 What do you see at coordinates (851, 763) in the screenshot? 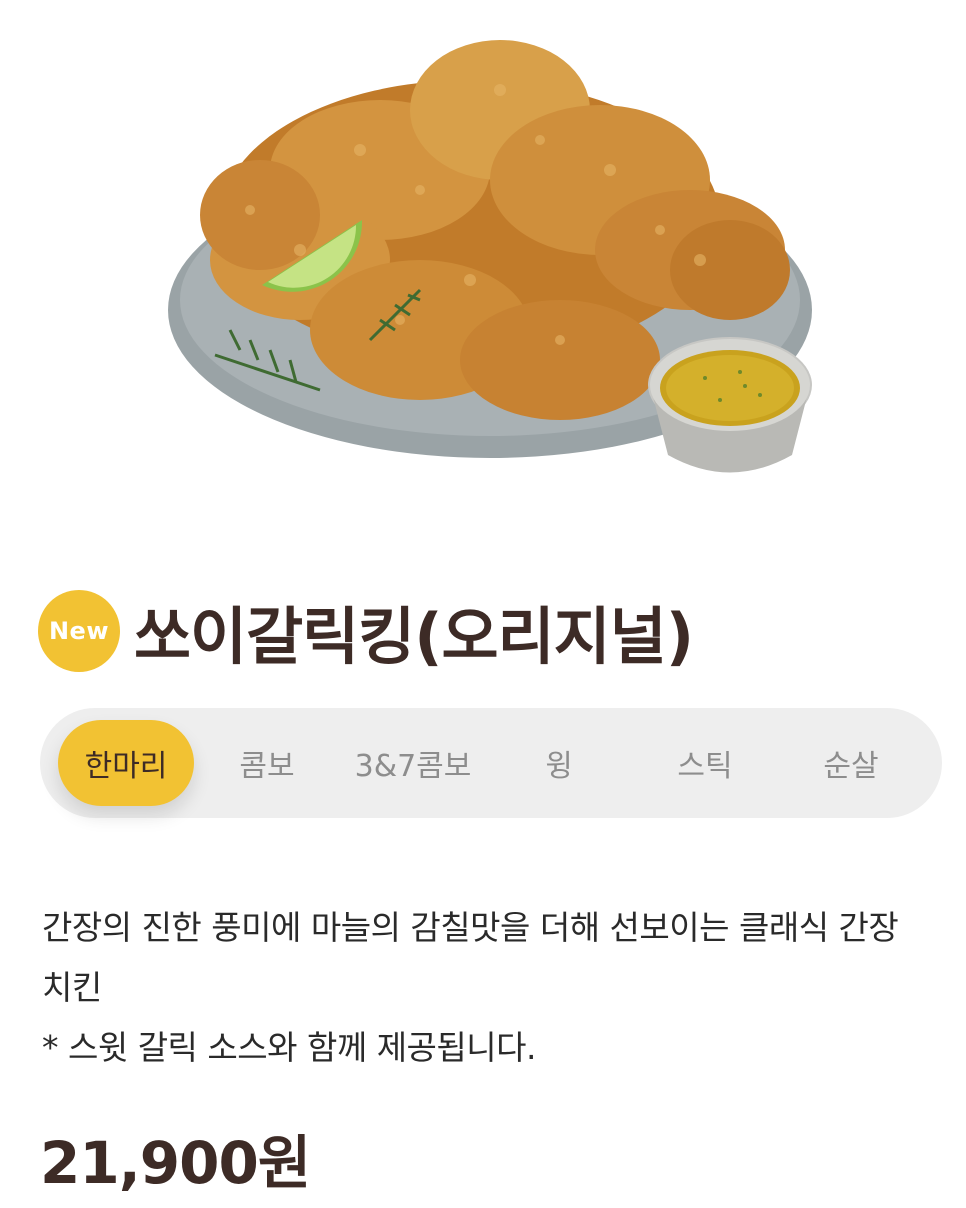
I see `tab-boneless: 순살` at bounding box center [851, 763].